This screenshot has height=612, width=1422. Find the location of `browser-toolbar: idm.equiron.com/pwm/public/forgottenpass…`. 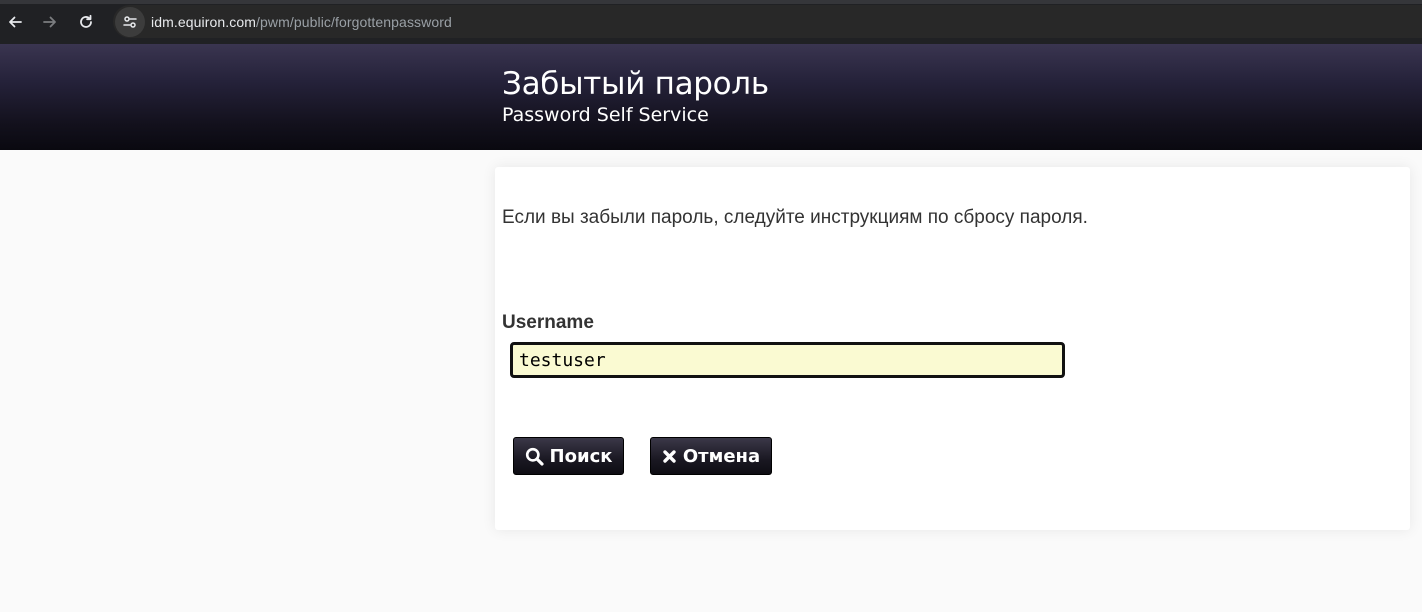

browser-toolbar: idm.equiron.com/pwm/public/forgottenpass… is located at coordinates (711, 22).